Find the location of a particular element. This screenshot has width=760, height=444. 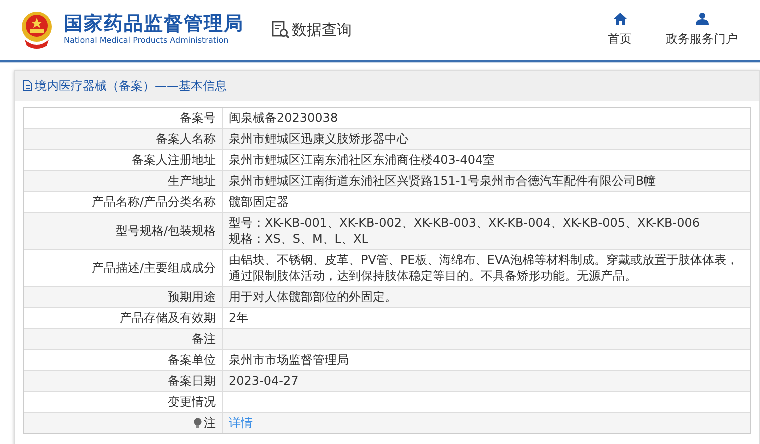

field-label: 备案单位 is located at coordinates (192, 360).